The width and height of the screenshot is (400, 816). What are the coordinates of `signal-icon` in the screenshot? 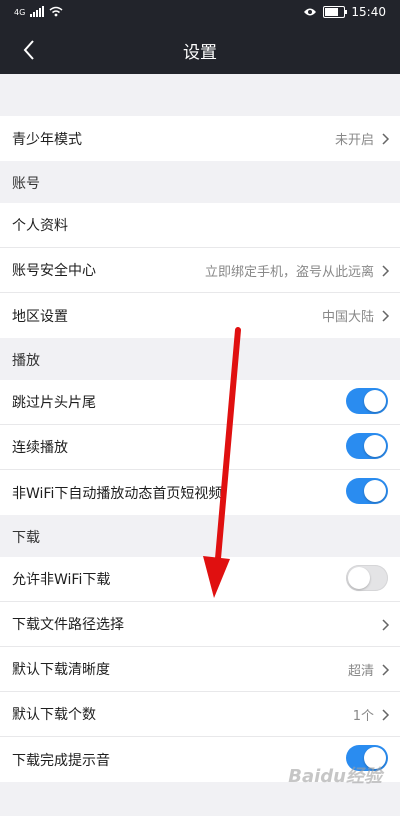 It's located at (37, 11).